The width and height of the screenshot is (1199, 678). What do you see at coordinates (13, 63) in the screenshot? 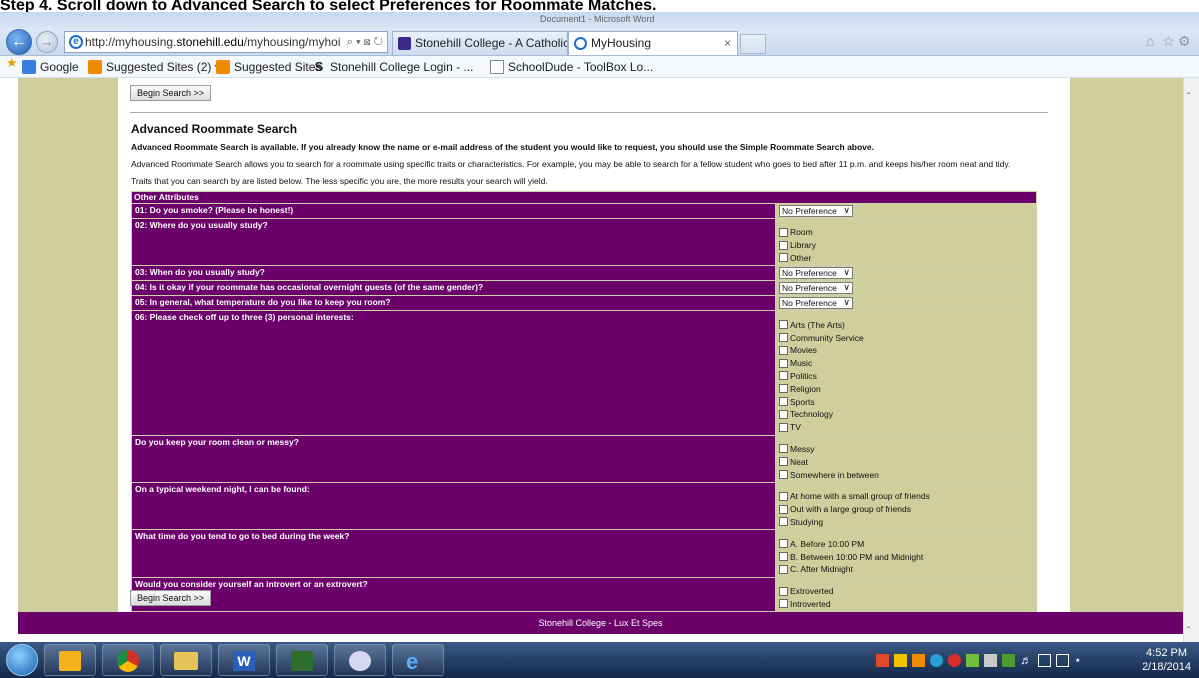
I see `favorites-star-icon: ★` at bounding box center [13, 63].